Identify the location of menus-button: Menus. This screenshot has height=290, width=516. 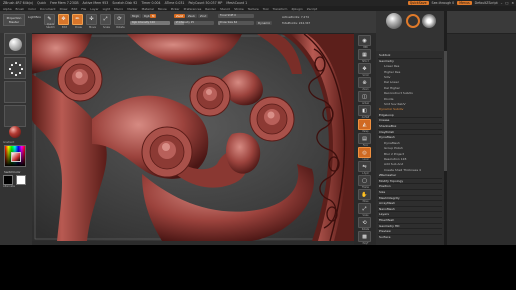
(464, 3).